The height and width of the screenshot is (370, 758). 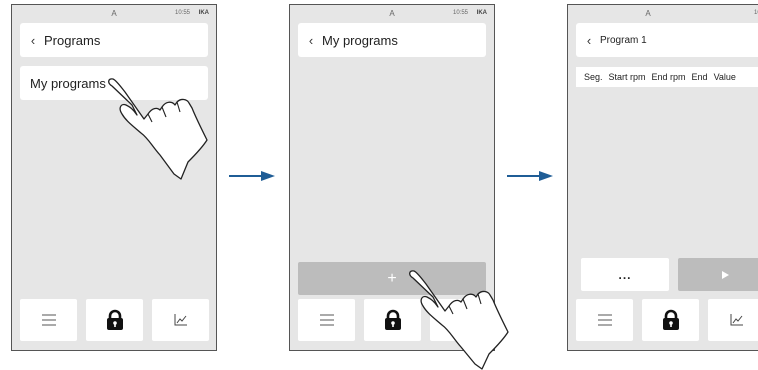 I want to click on header-bar: ‹ Program 1, so click(x=667, y=40).